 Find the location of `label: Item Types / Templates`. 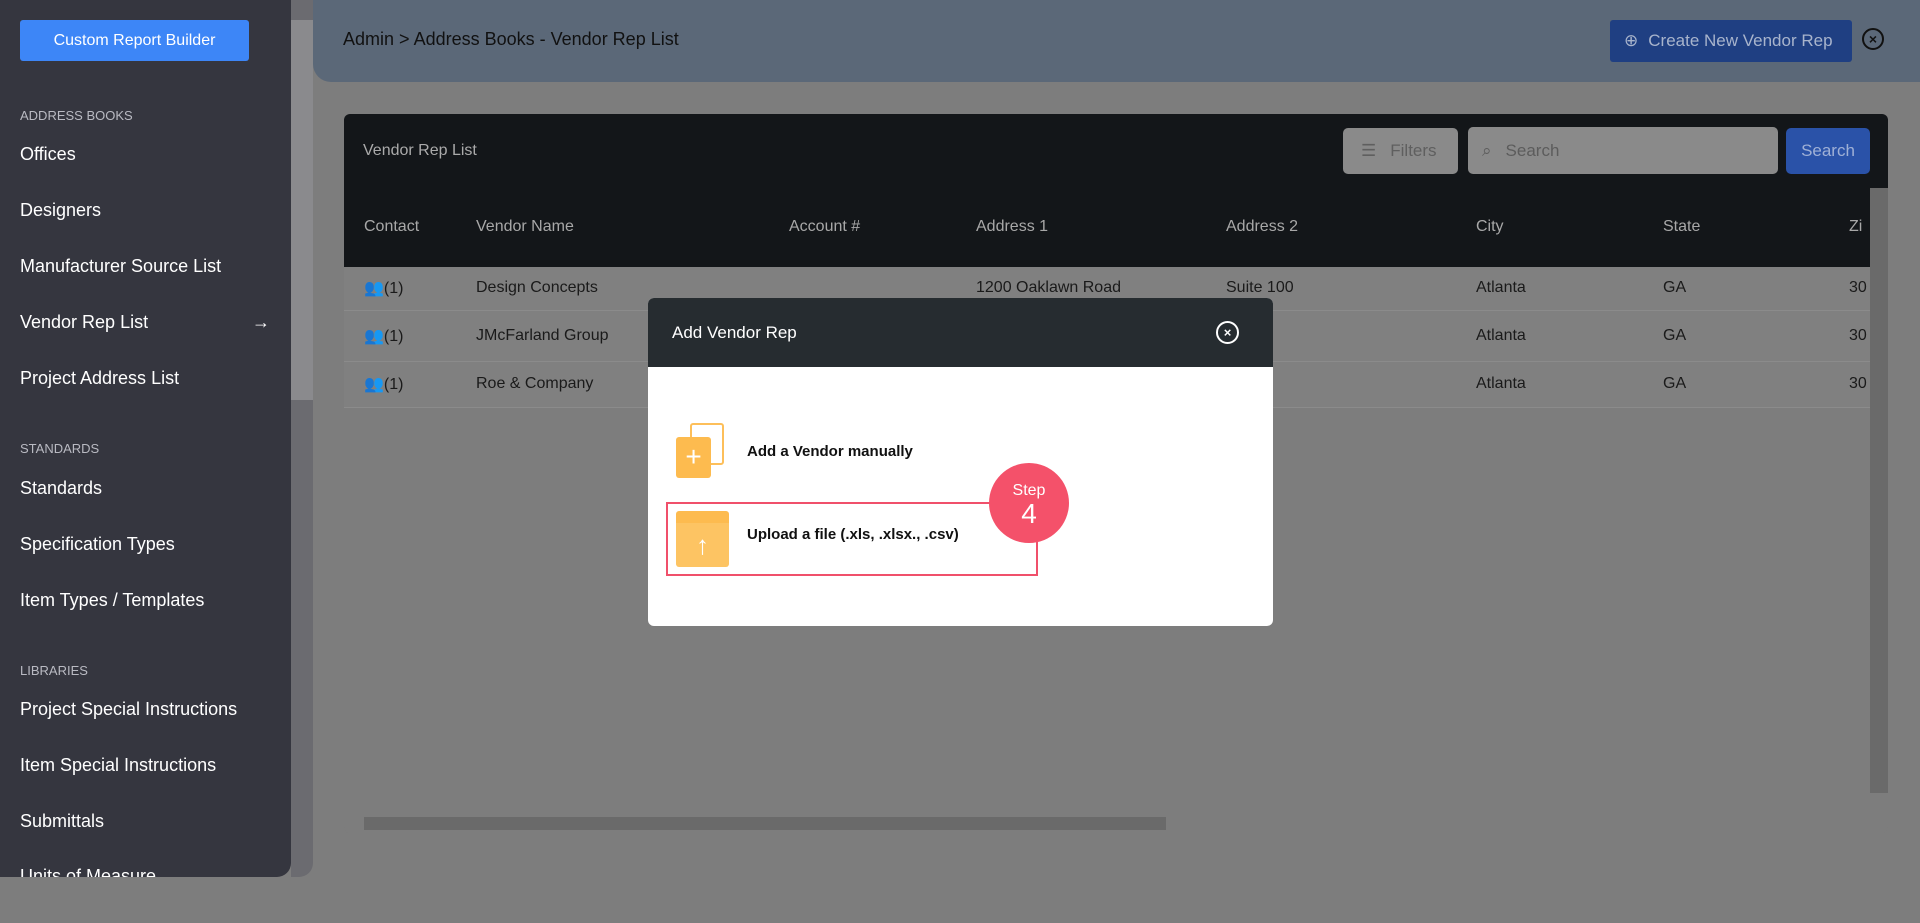

label: Item Types / Templates is located at coordinates (112, 600).